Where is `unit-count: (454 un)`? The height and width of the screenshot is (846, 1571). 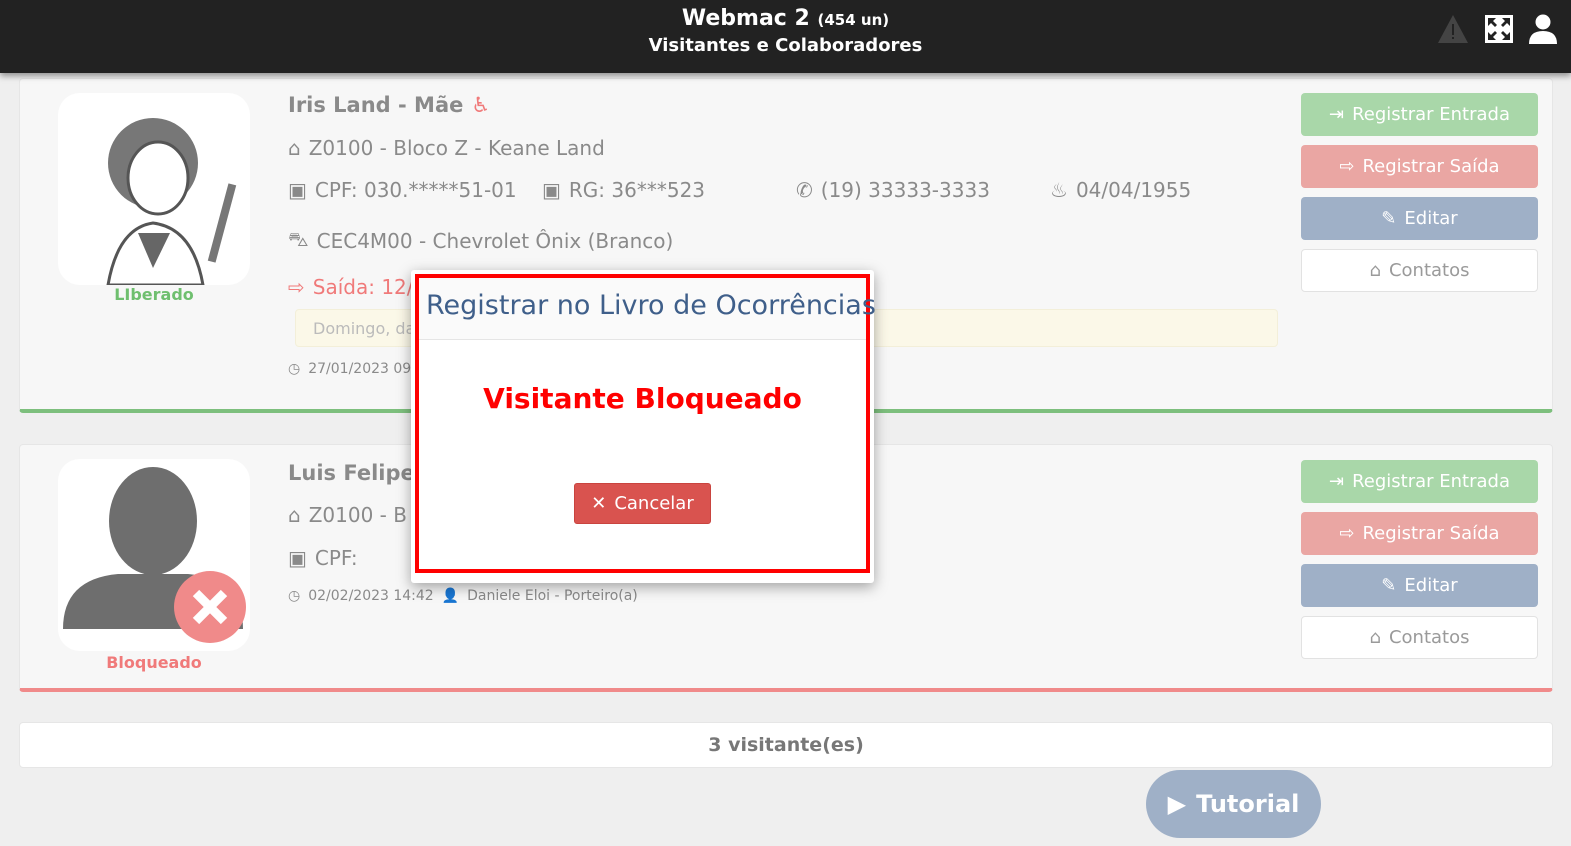 unit-count: (454 un) is located at coordinates (853, 20).